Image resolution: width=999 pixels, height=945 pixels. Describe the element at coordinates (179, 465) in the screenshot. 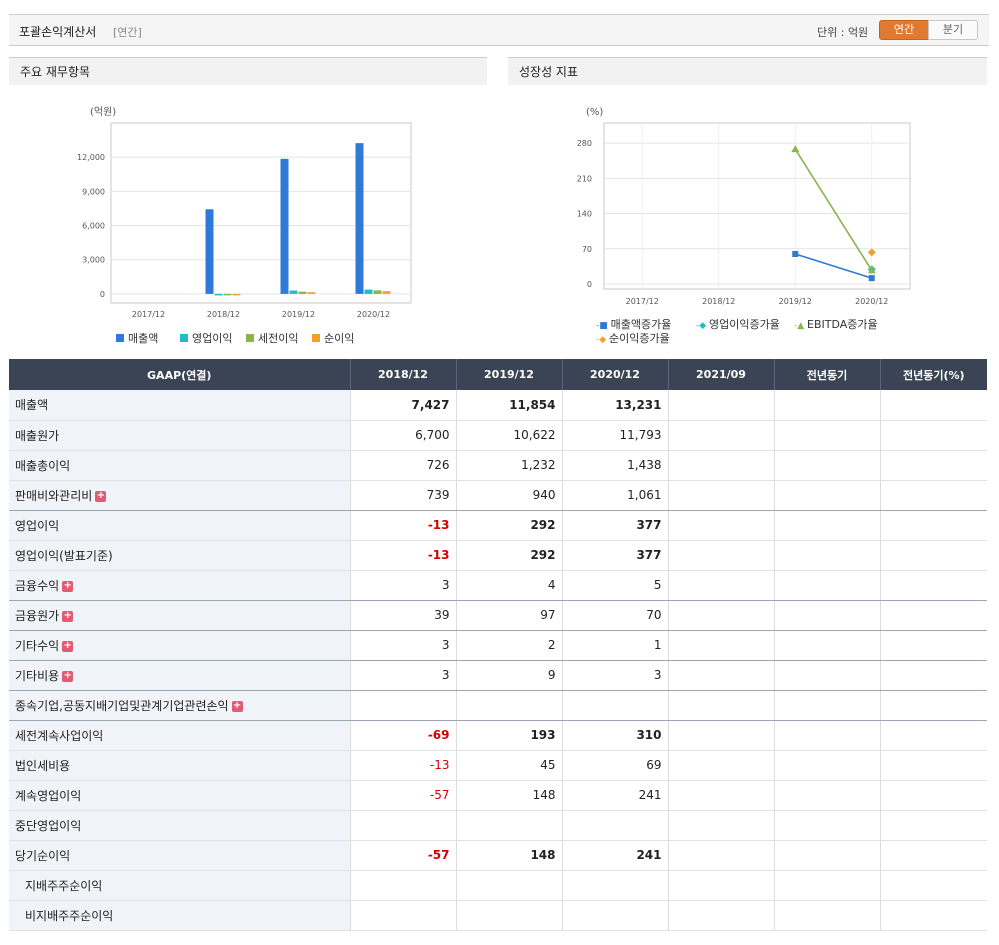

I see `row-label-cell: 매출총이익` at that location.